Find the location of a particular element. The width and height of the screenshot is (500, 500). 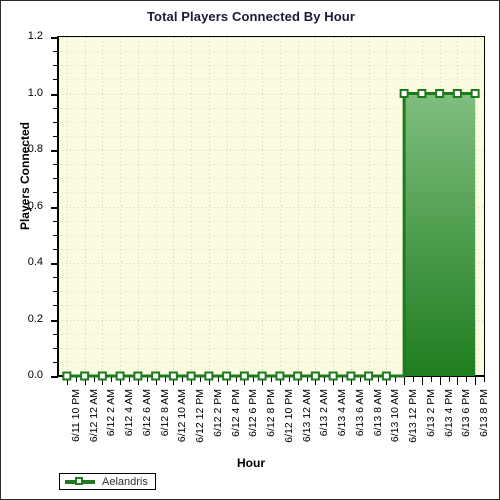

legend-marker is located at coordinates (79, 481).